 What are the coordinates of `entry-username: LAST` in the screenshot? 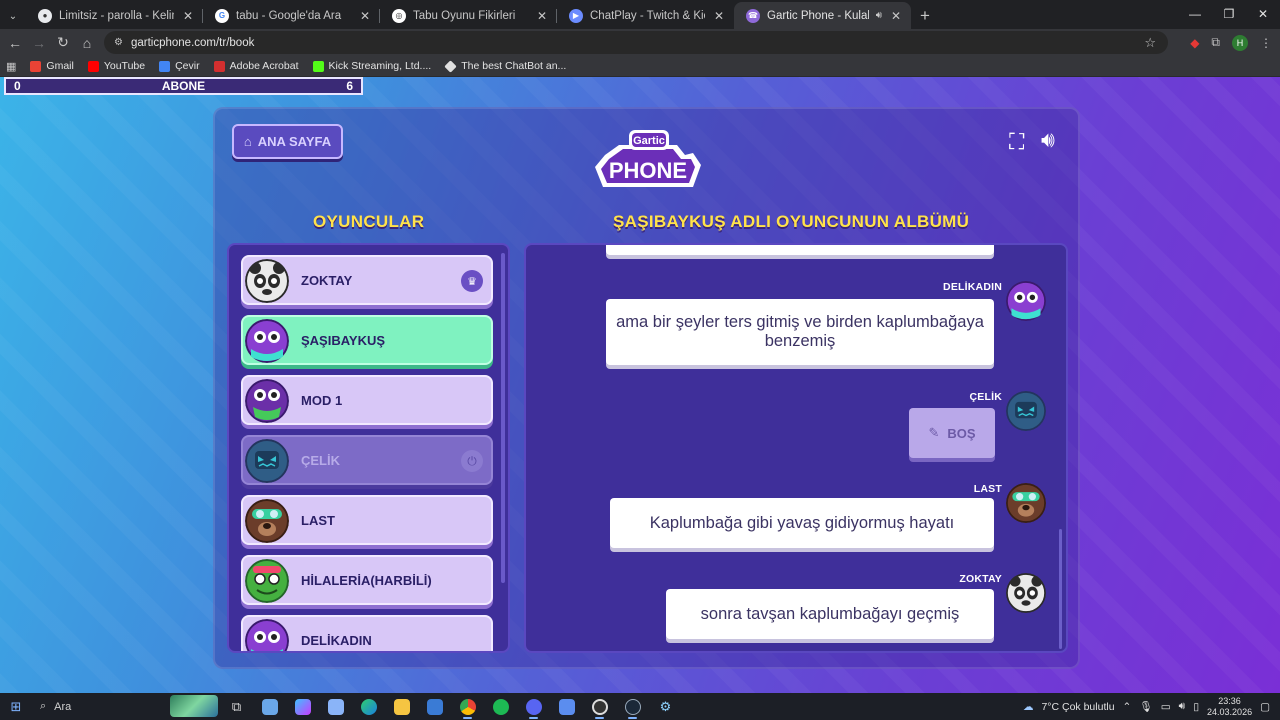 It's located at (987, 489).